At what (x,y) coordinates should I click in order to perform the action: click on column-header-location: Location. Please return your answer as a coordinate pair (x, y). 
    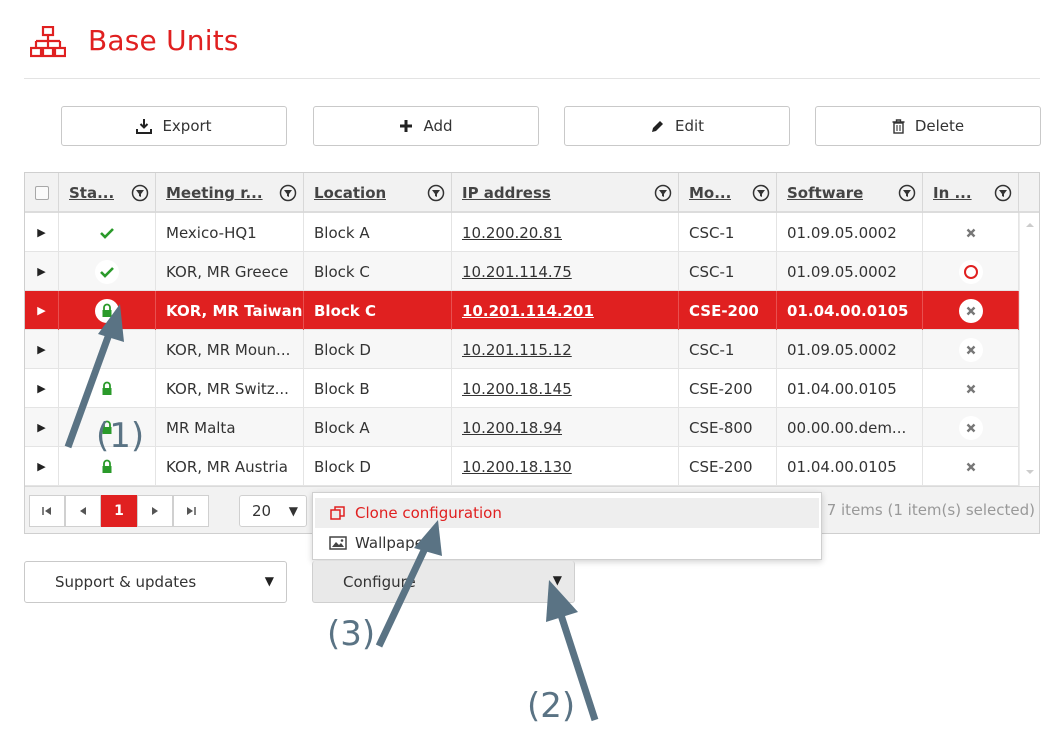
    Looking at the image, I should click on (378, 193).